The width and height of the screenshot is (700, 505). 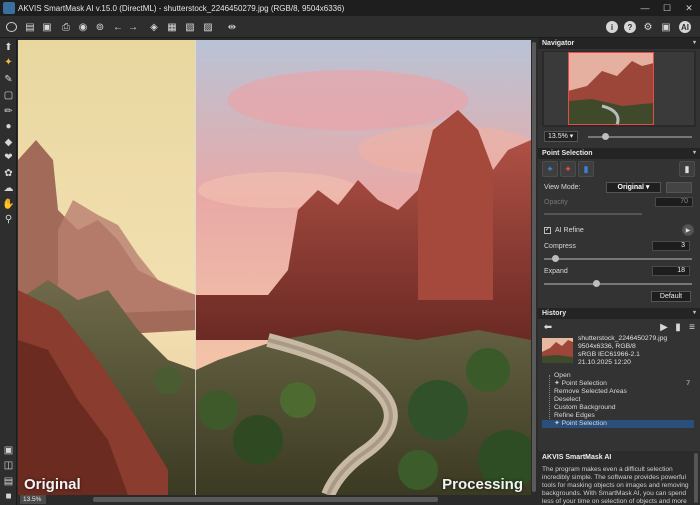 I want to click on brush-icon: ❤, so click(x=8, y=157).